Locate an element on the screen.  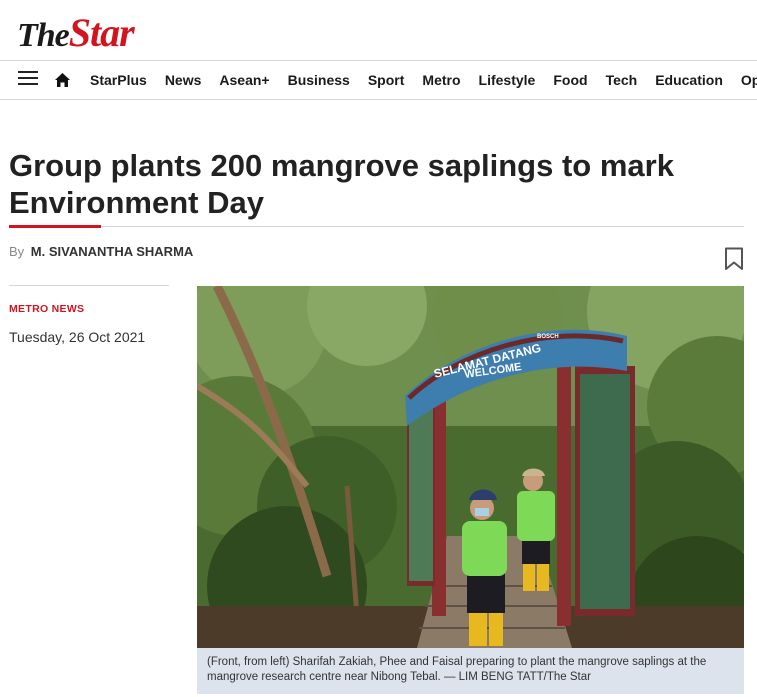
sidebar-divider is located at coordinates (89, 285).